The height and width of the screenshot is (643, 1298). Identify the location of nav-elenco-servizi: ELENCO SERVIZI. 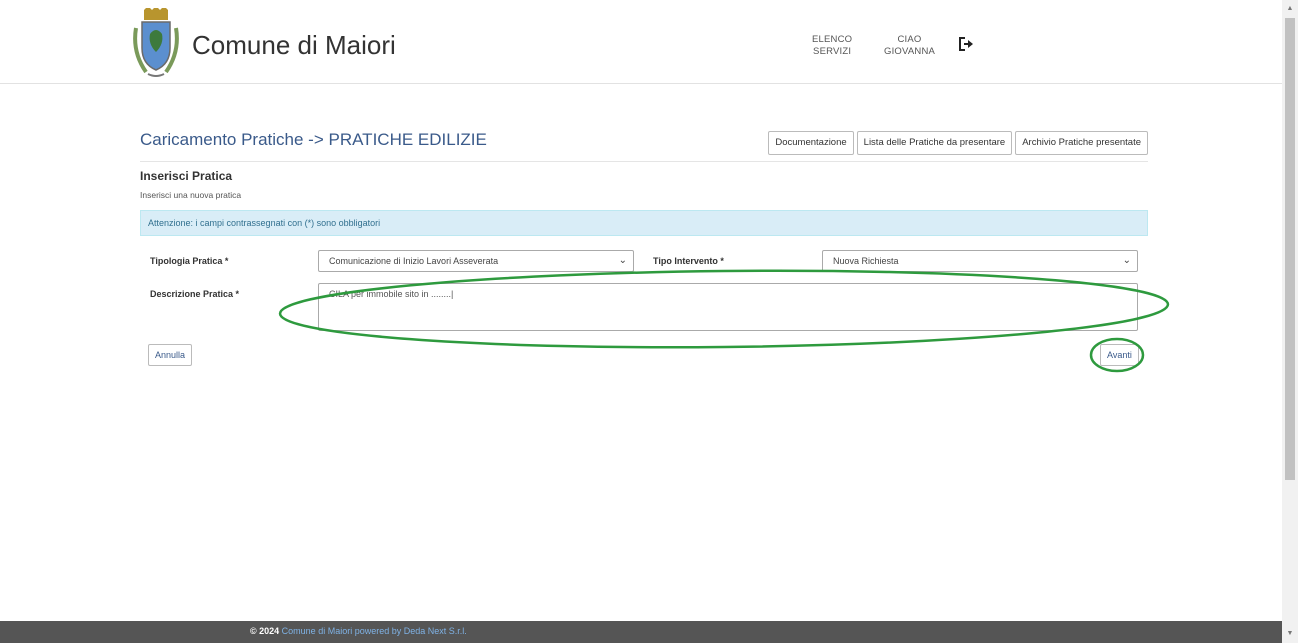
(832, 46).